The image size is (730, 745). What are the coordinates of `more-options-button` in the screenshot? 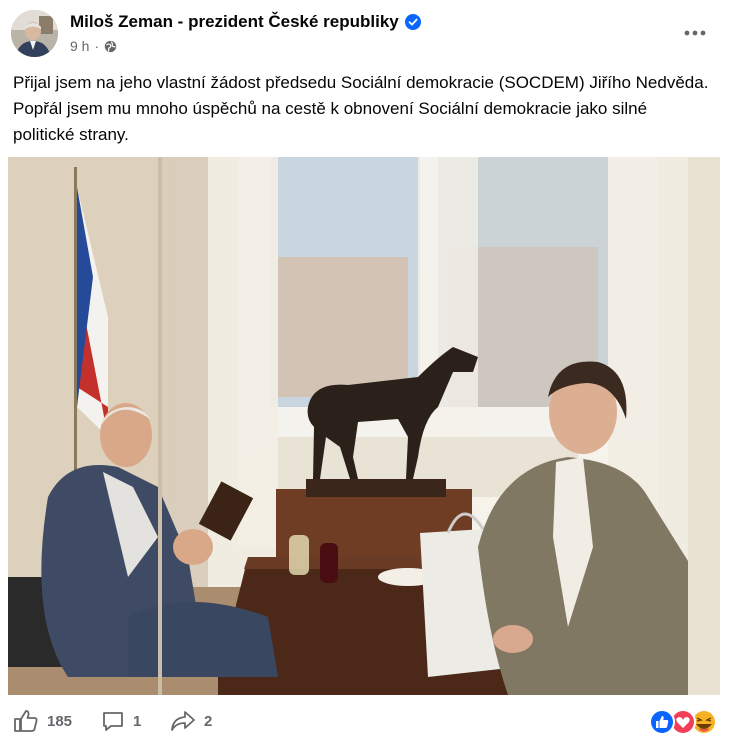 It's located at (695, 33).